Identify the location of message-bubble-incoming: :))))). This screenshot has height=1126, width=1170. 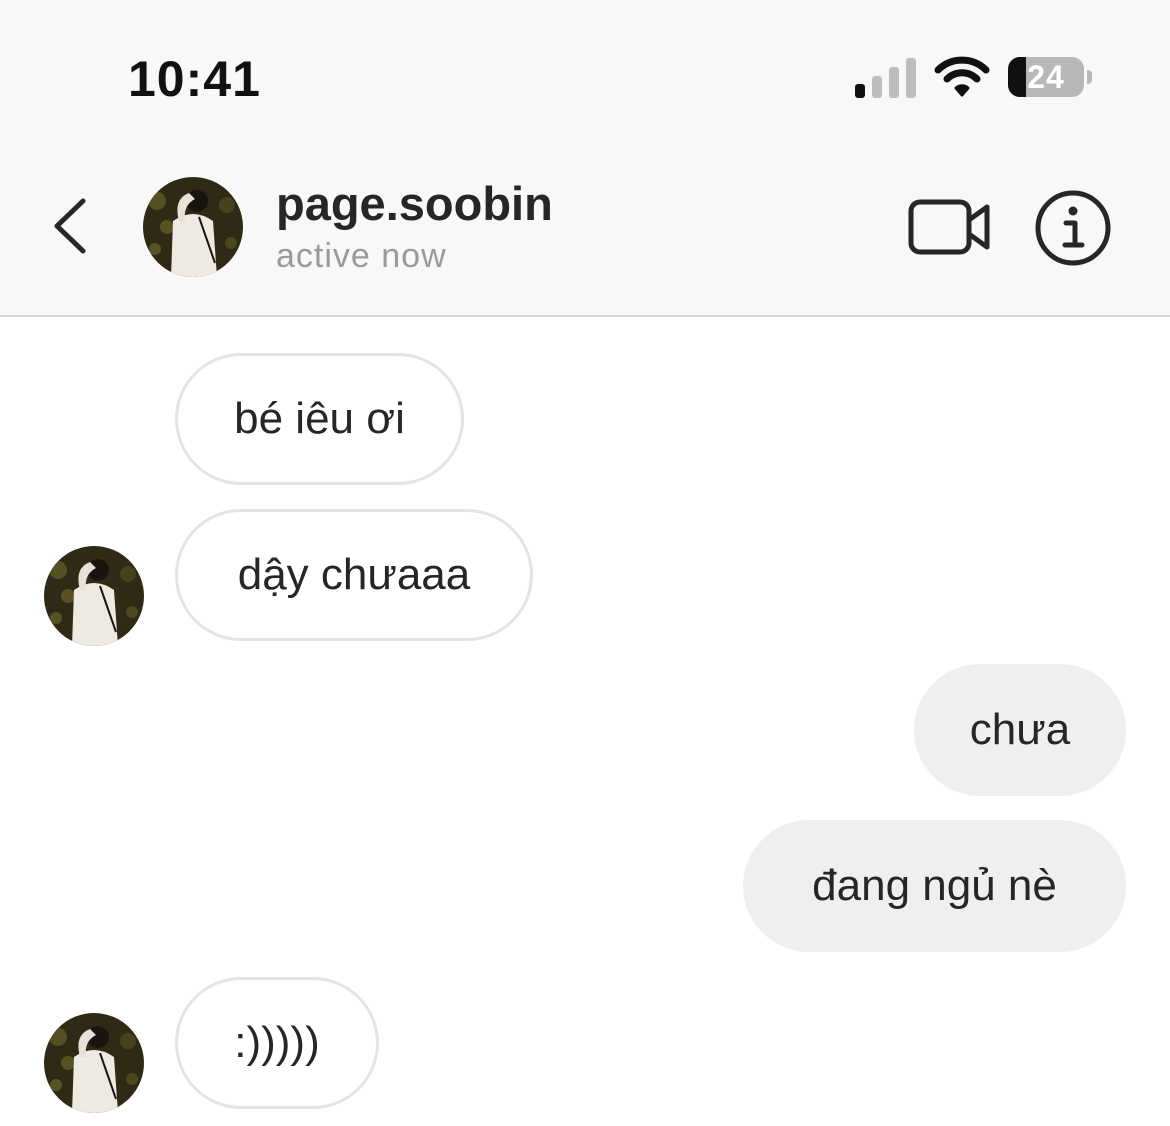
(277, 1043).